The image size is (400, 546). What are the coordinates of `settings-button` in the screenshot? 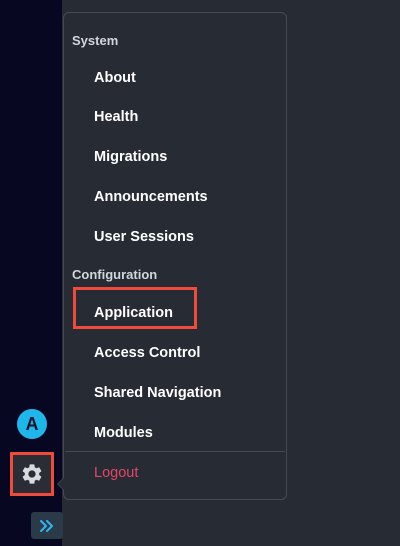 It's located at (32, 474).